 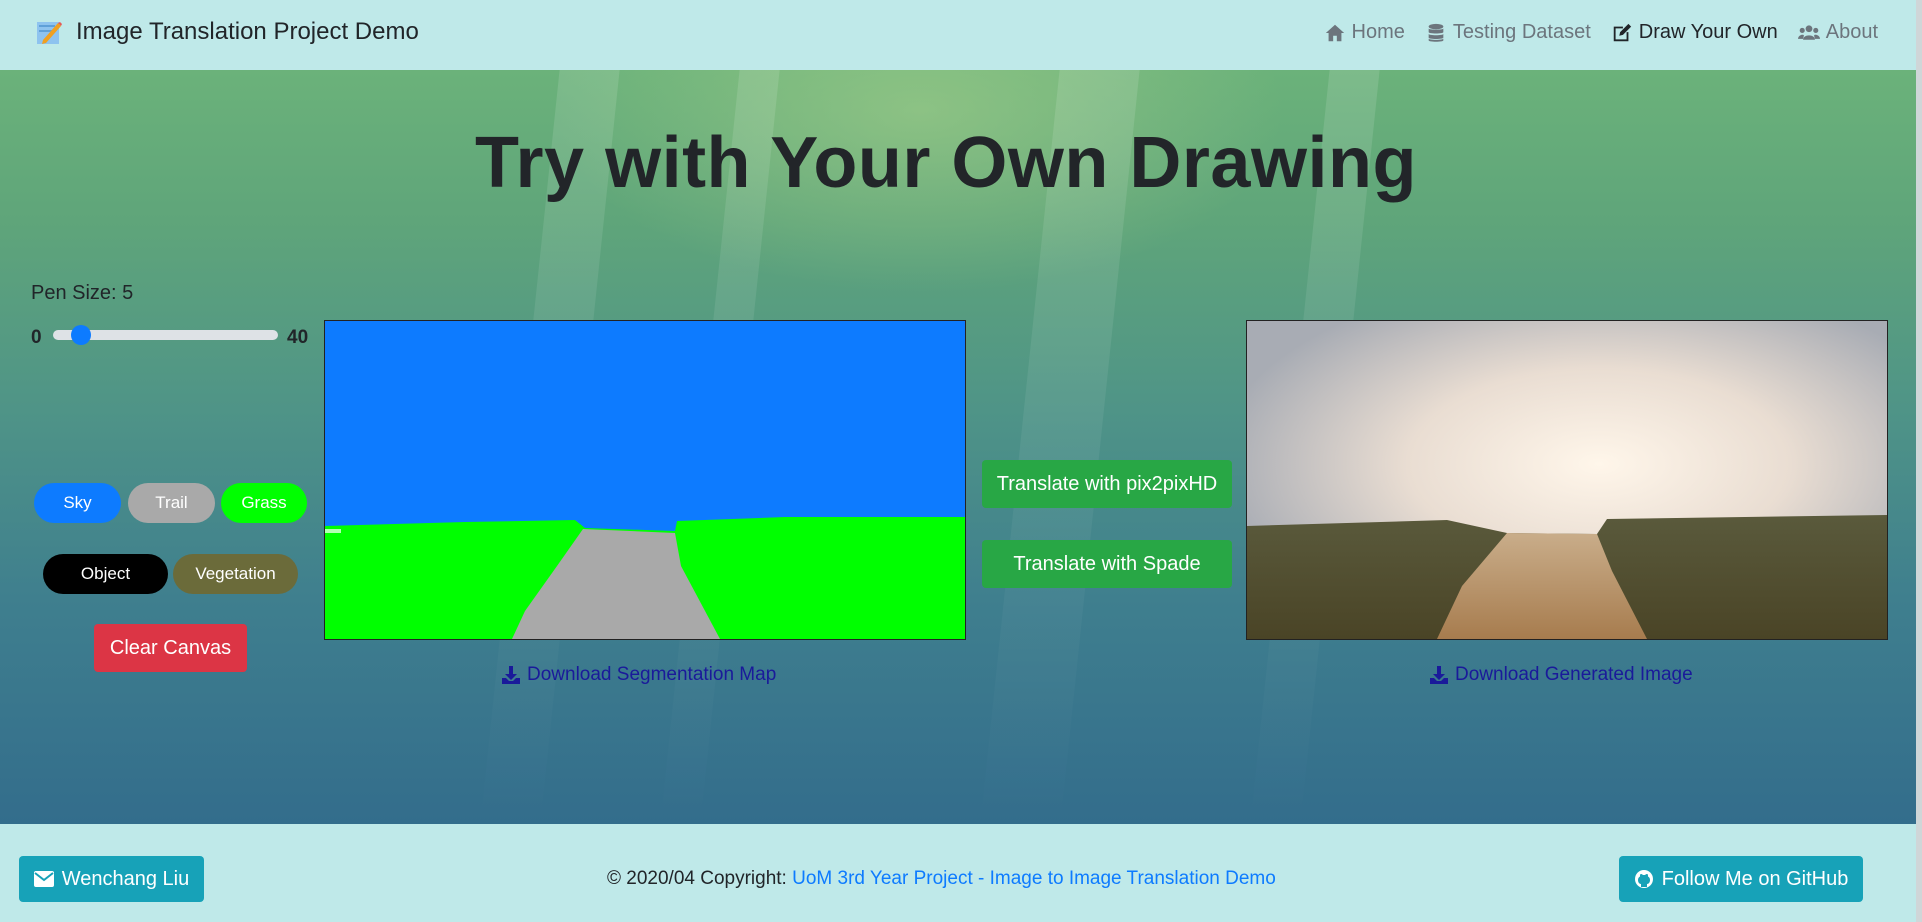 I want to click on brand-link: Image Translation Project Demo, so click(x=227, y=32).